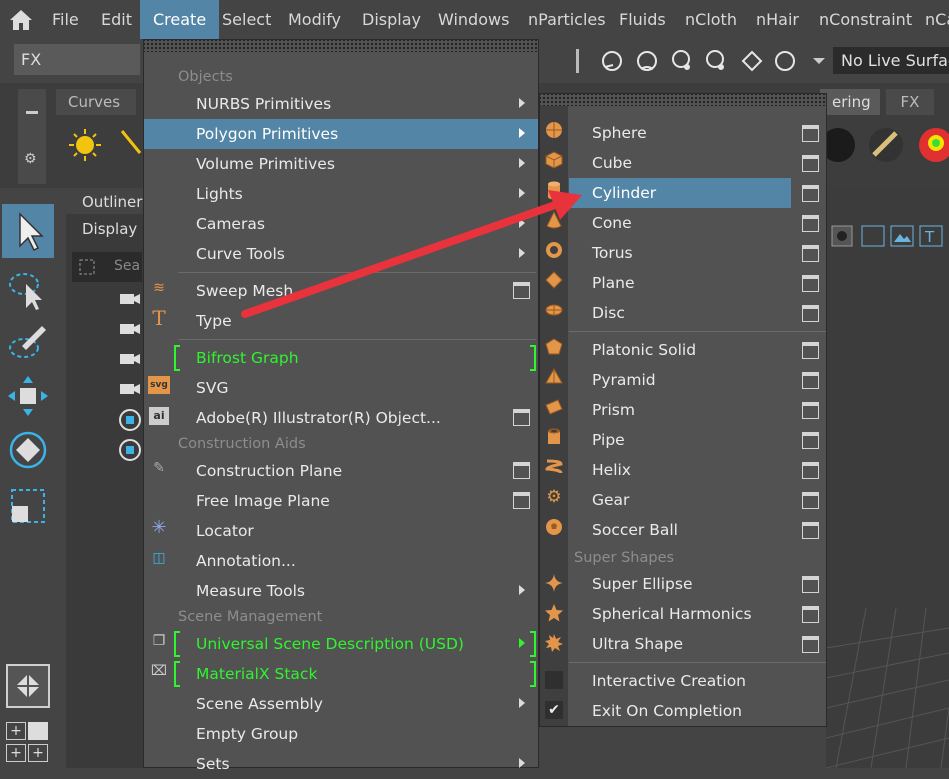 The image size is (949, 779). What do you see at coordinates (314, 19) in the screenshot?
I see `menu-modify: Modify` at bounding box center [314, 19].